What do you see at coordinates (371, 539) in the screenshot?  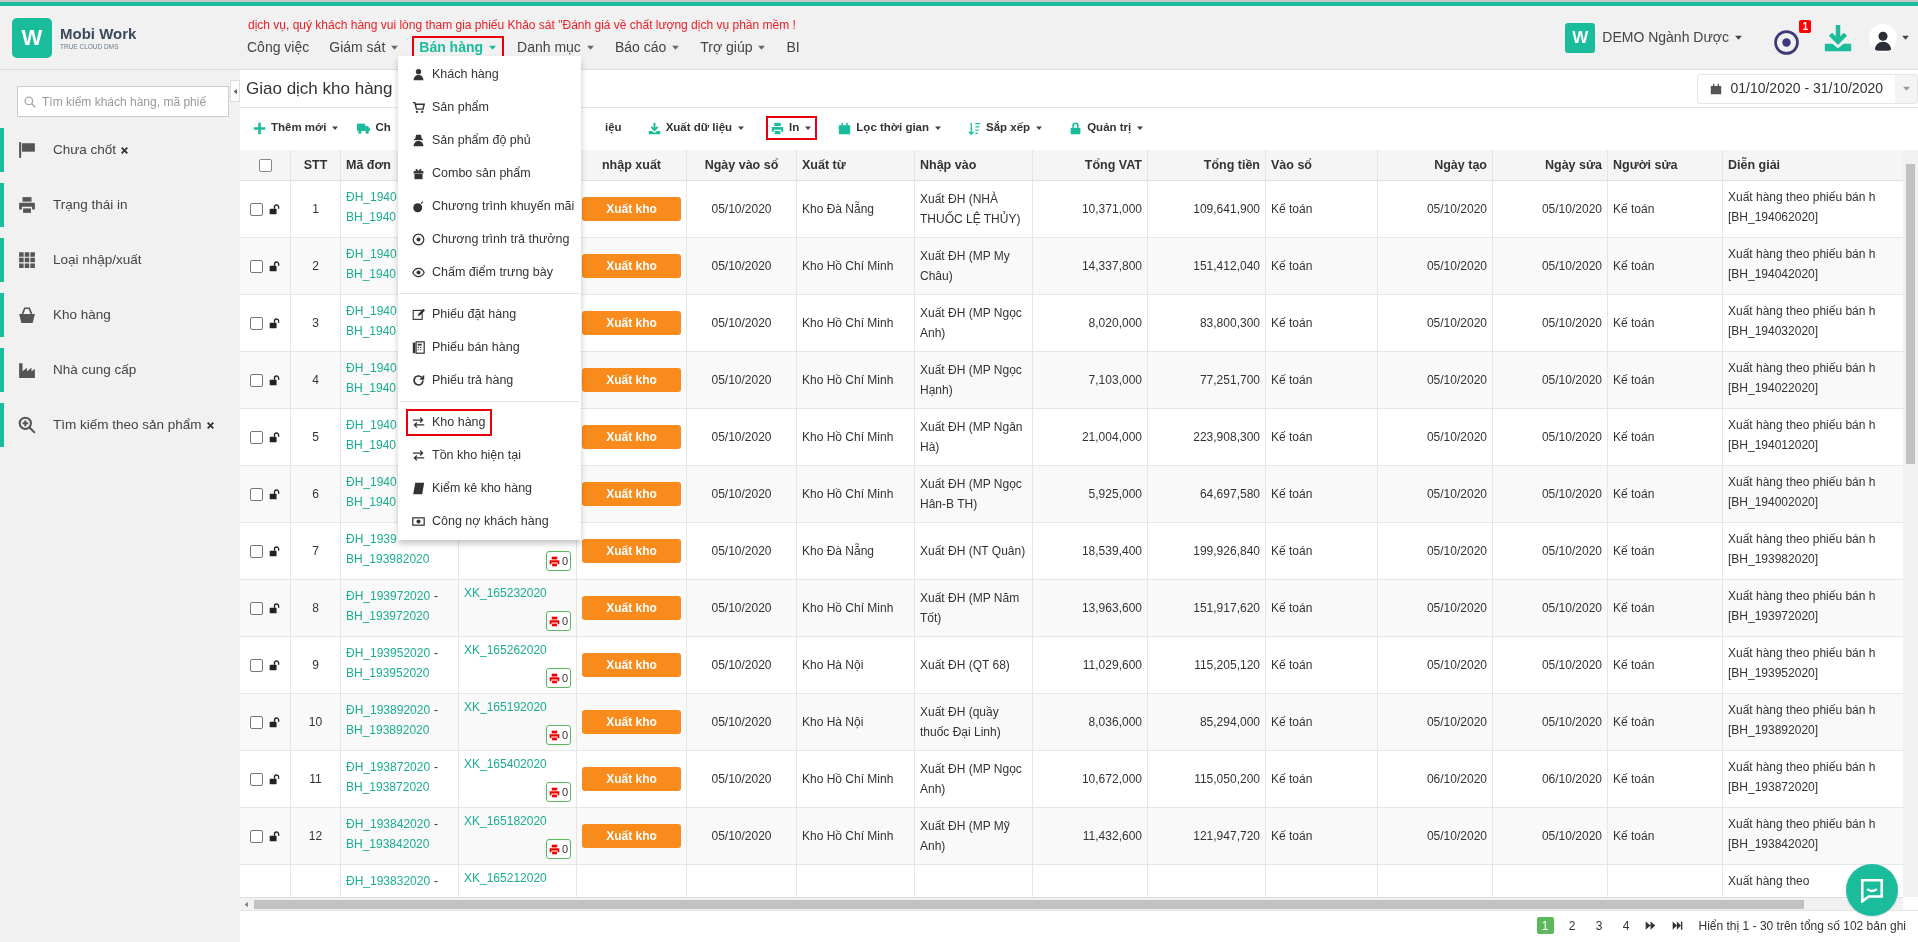 I see `order-link: ĐH_1939` at bounding box center [371, 539].